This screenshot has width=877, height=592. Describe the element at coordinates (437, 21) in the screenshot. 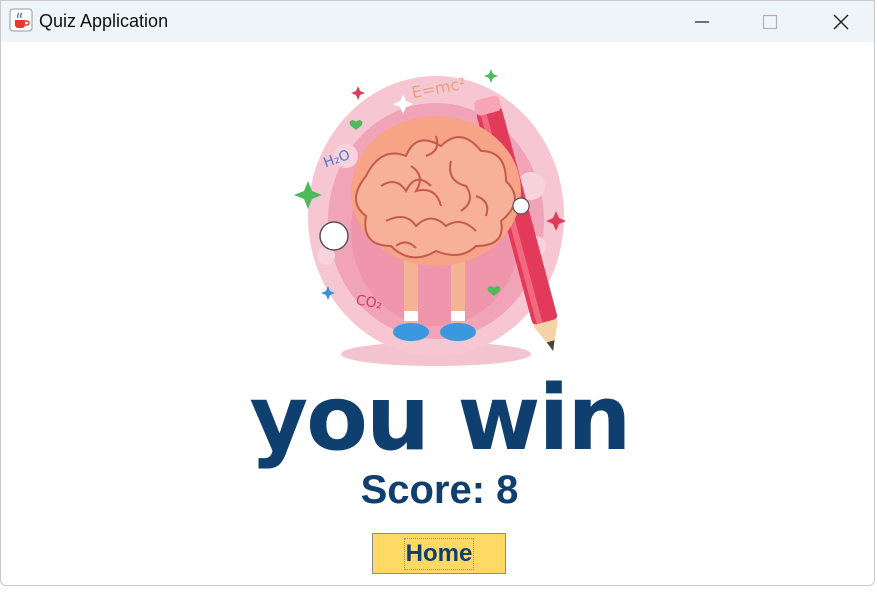

I see `title-bar: Quiz Application` at that location.